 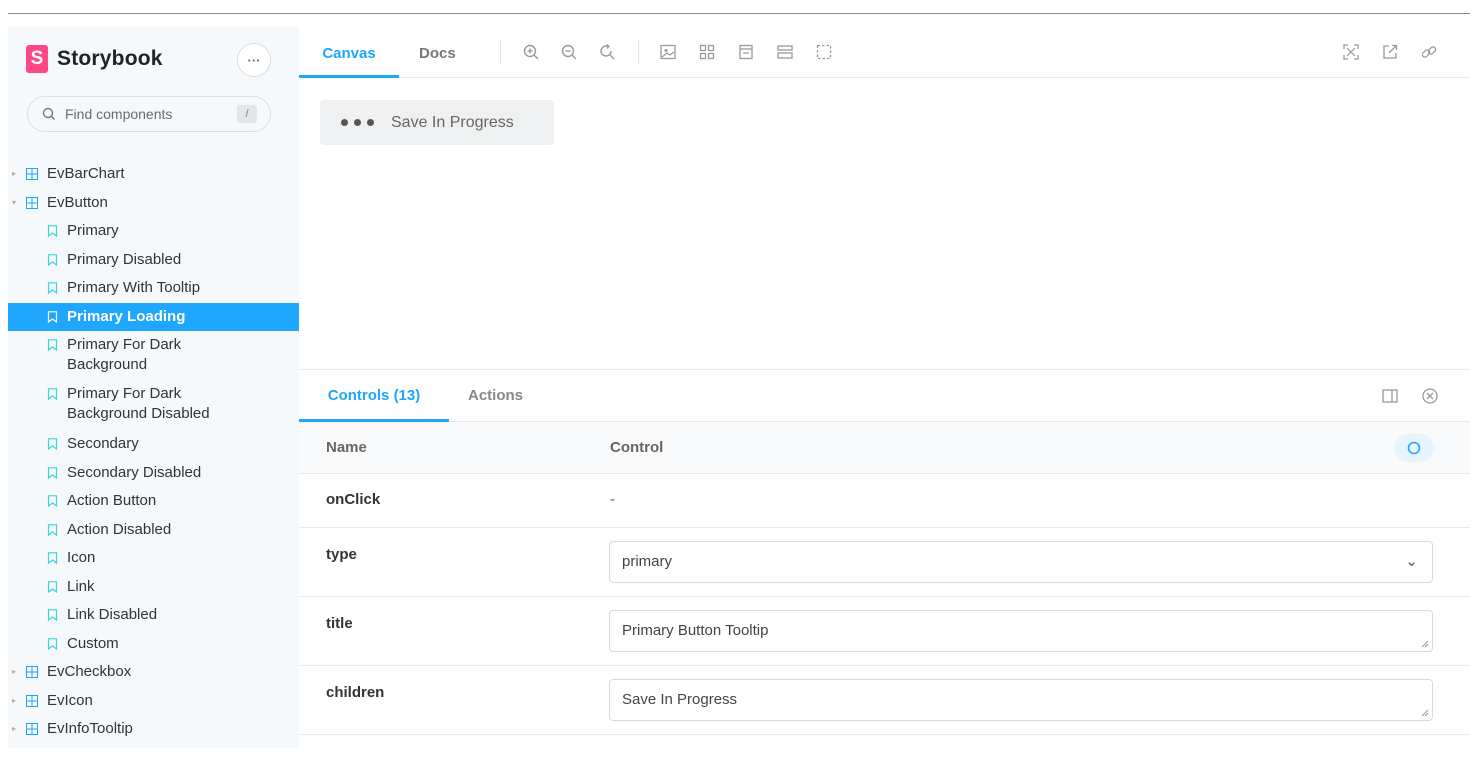 What do you see at coordinates (153, 405) in the screenshot?
I see `story-item-primary-for-dark-background-disabled: Primary For Dark Background Disabled` at bounding box center [153, 405].